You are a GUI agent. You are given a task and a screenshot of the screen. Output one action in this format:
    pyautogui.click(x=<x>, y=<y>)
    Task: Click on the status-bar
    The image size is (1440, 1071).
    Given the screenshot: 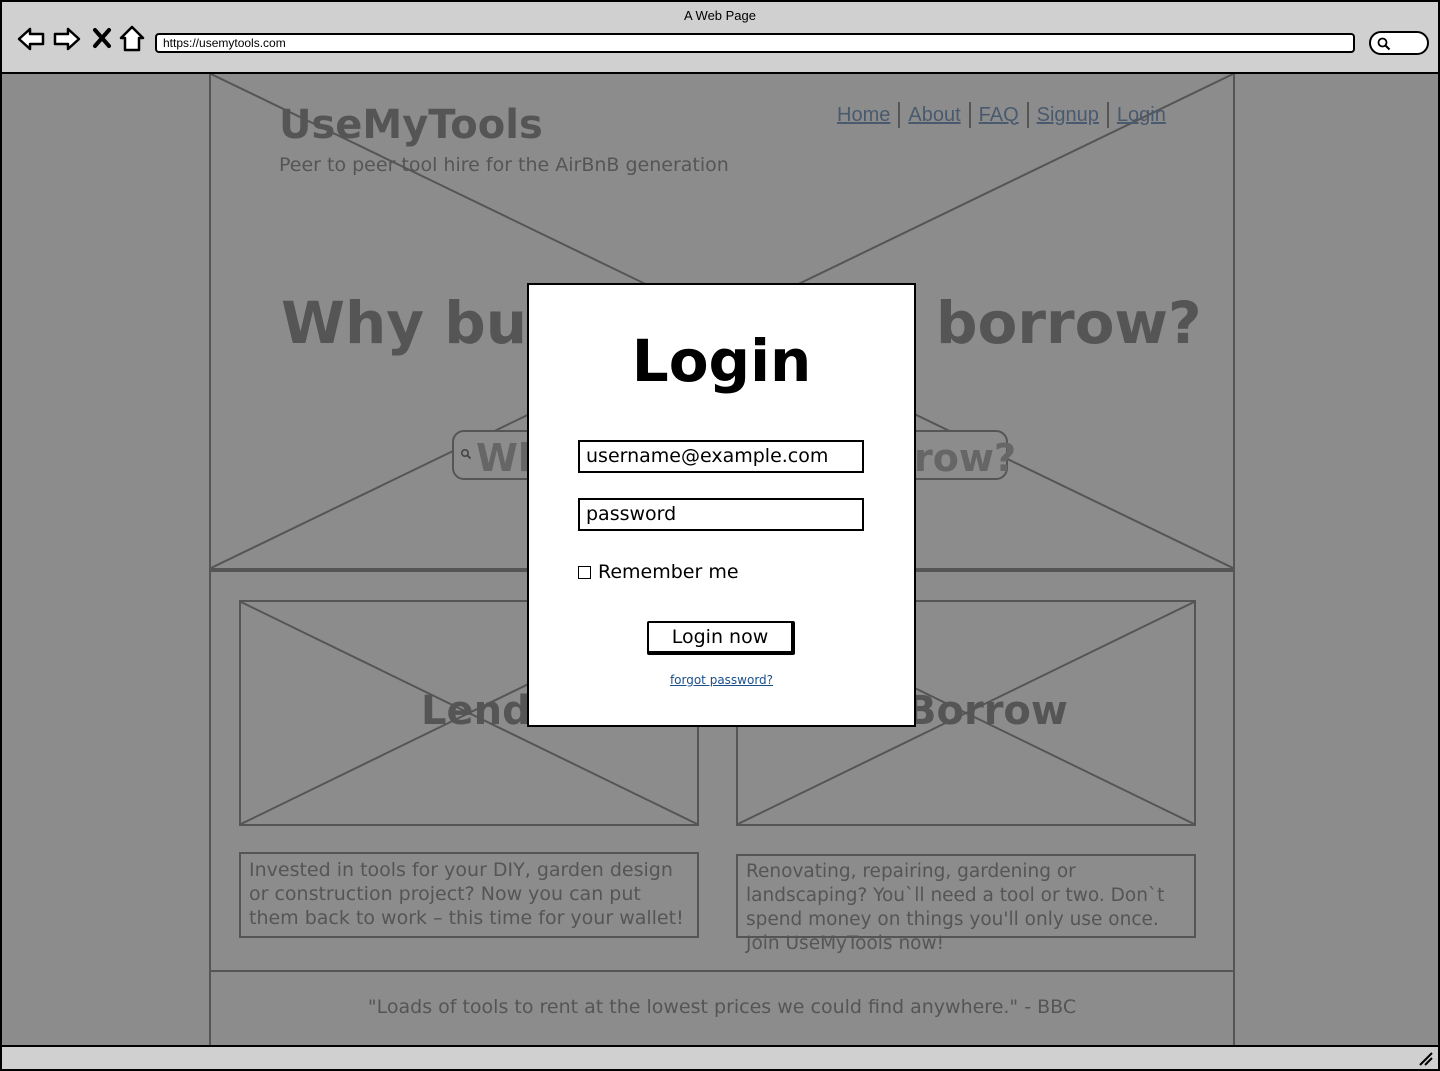 What is the action you would take?
    pyautogui.click(x=720, y=1057)
    